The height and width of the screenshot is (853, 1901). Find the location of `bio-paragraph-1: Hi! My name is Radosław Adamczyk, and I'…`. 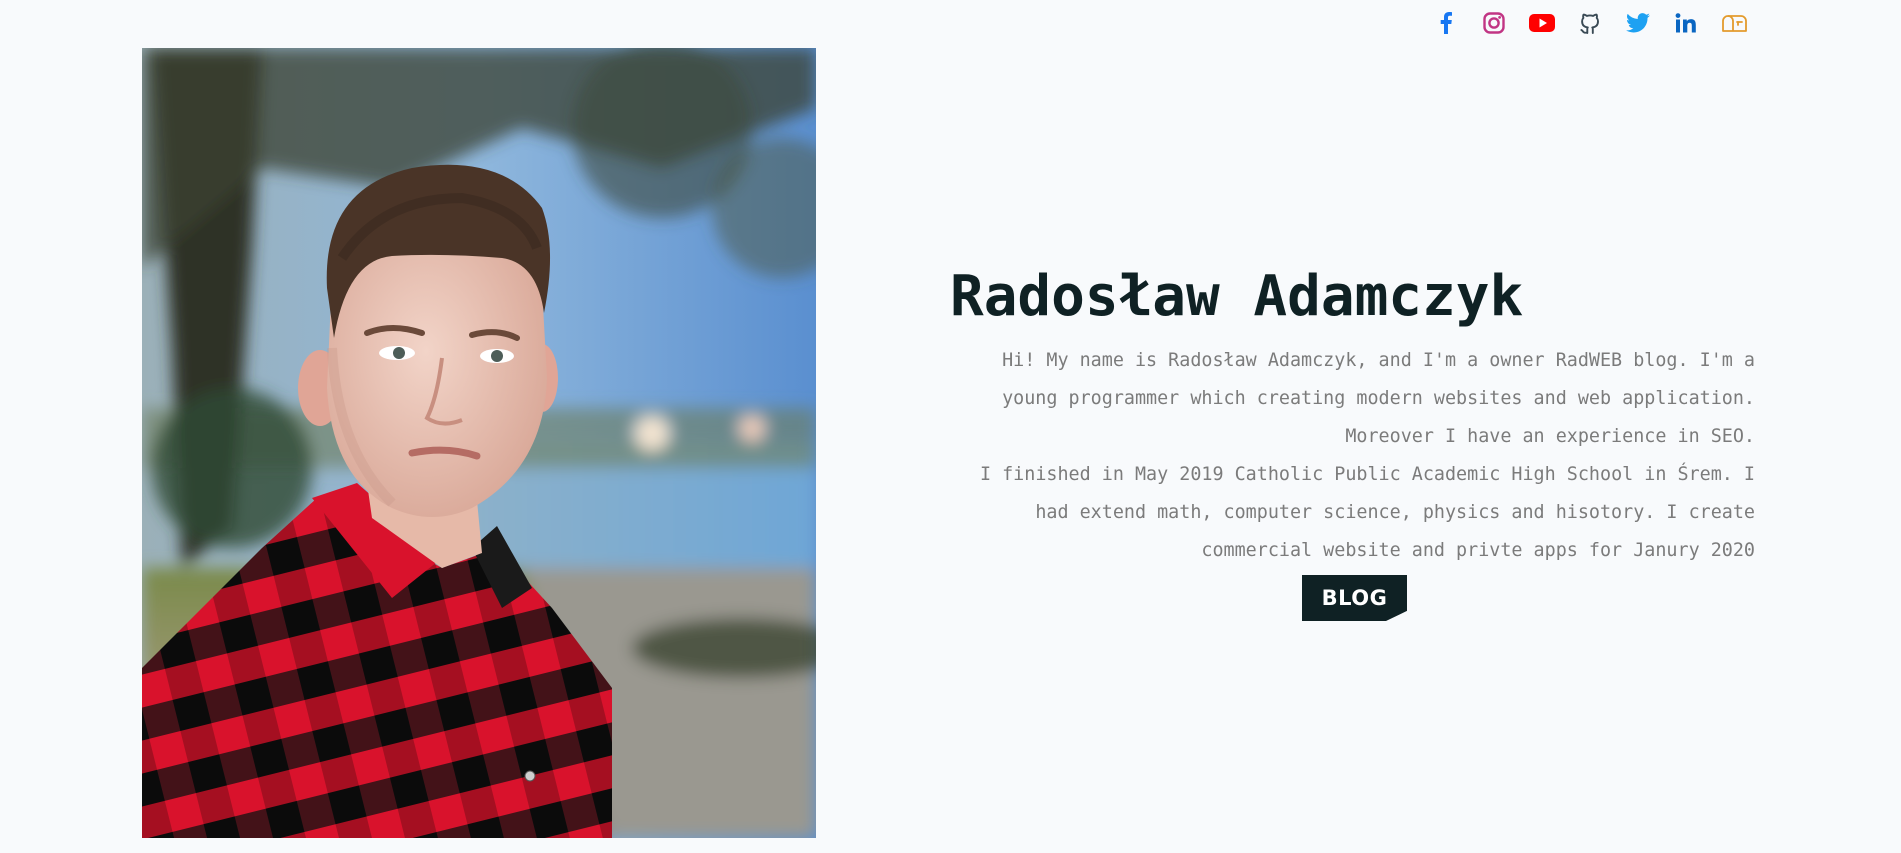

bio-paragraph-1: Hi! My name is Radosław Adamczyk, and I'… is located at coordinates (1378, 398).